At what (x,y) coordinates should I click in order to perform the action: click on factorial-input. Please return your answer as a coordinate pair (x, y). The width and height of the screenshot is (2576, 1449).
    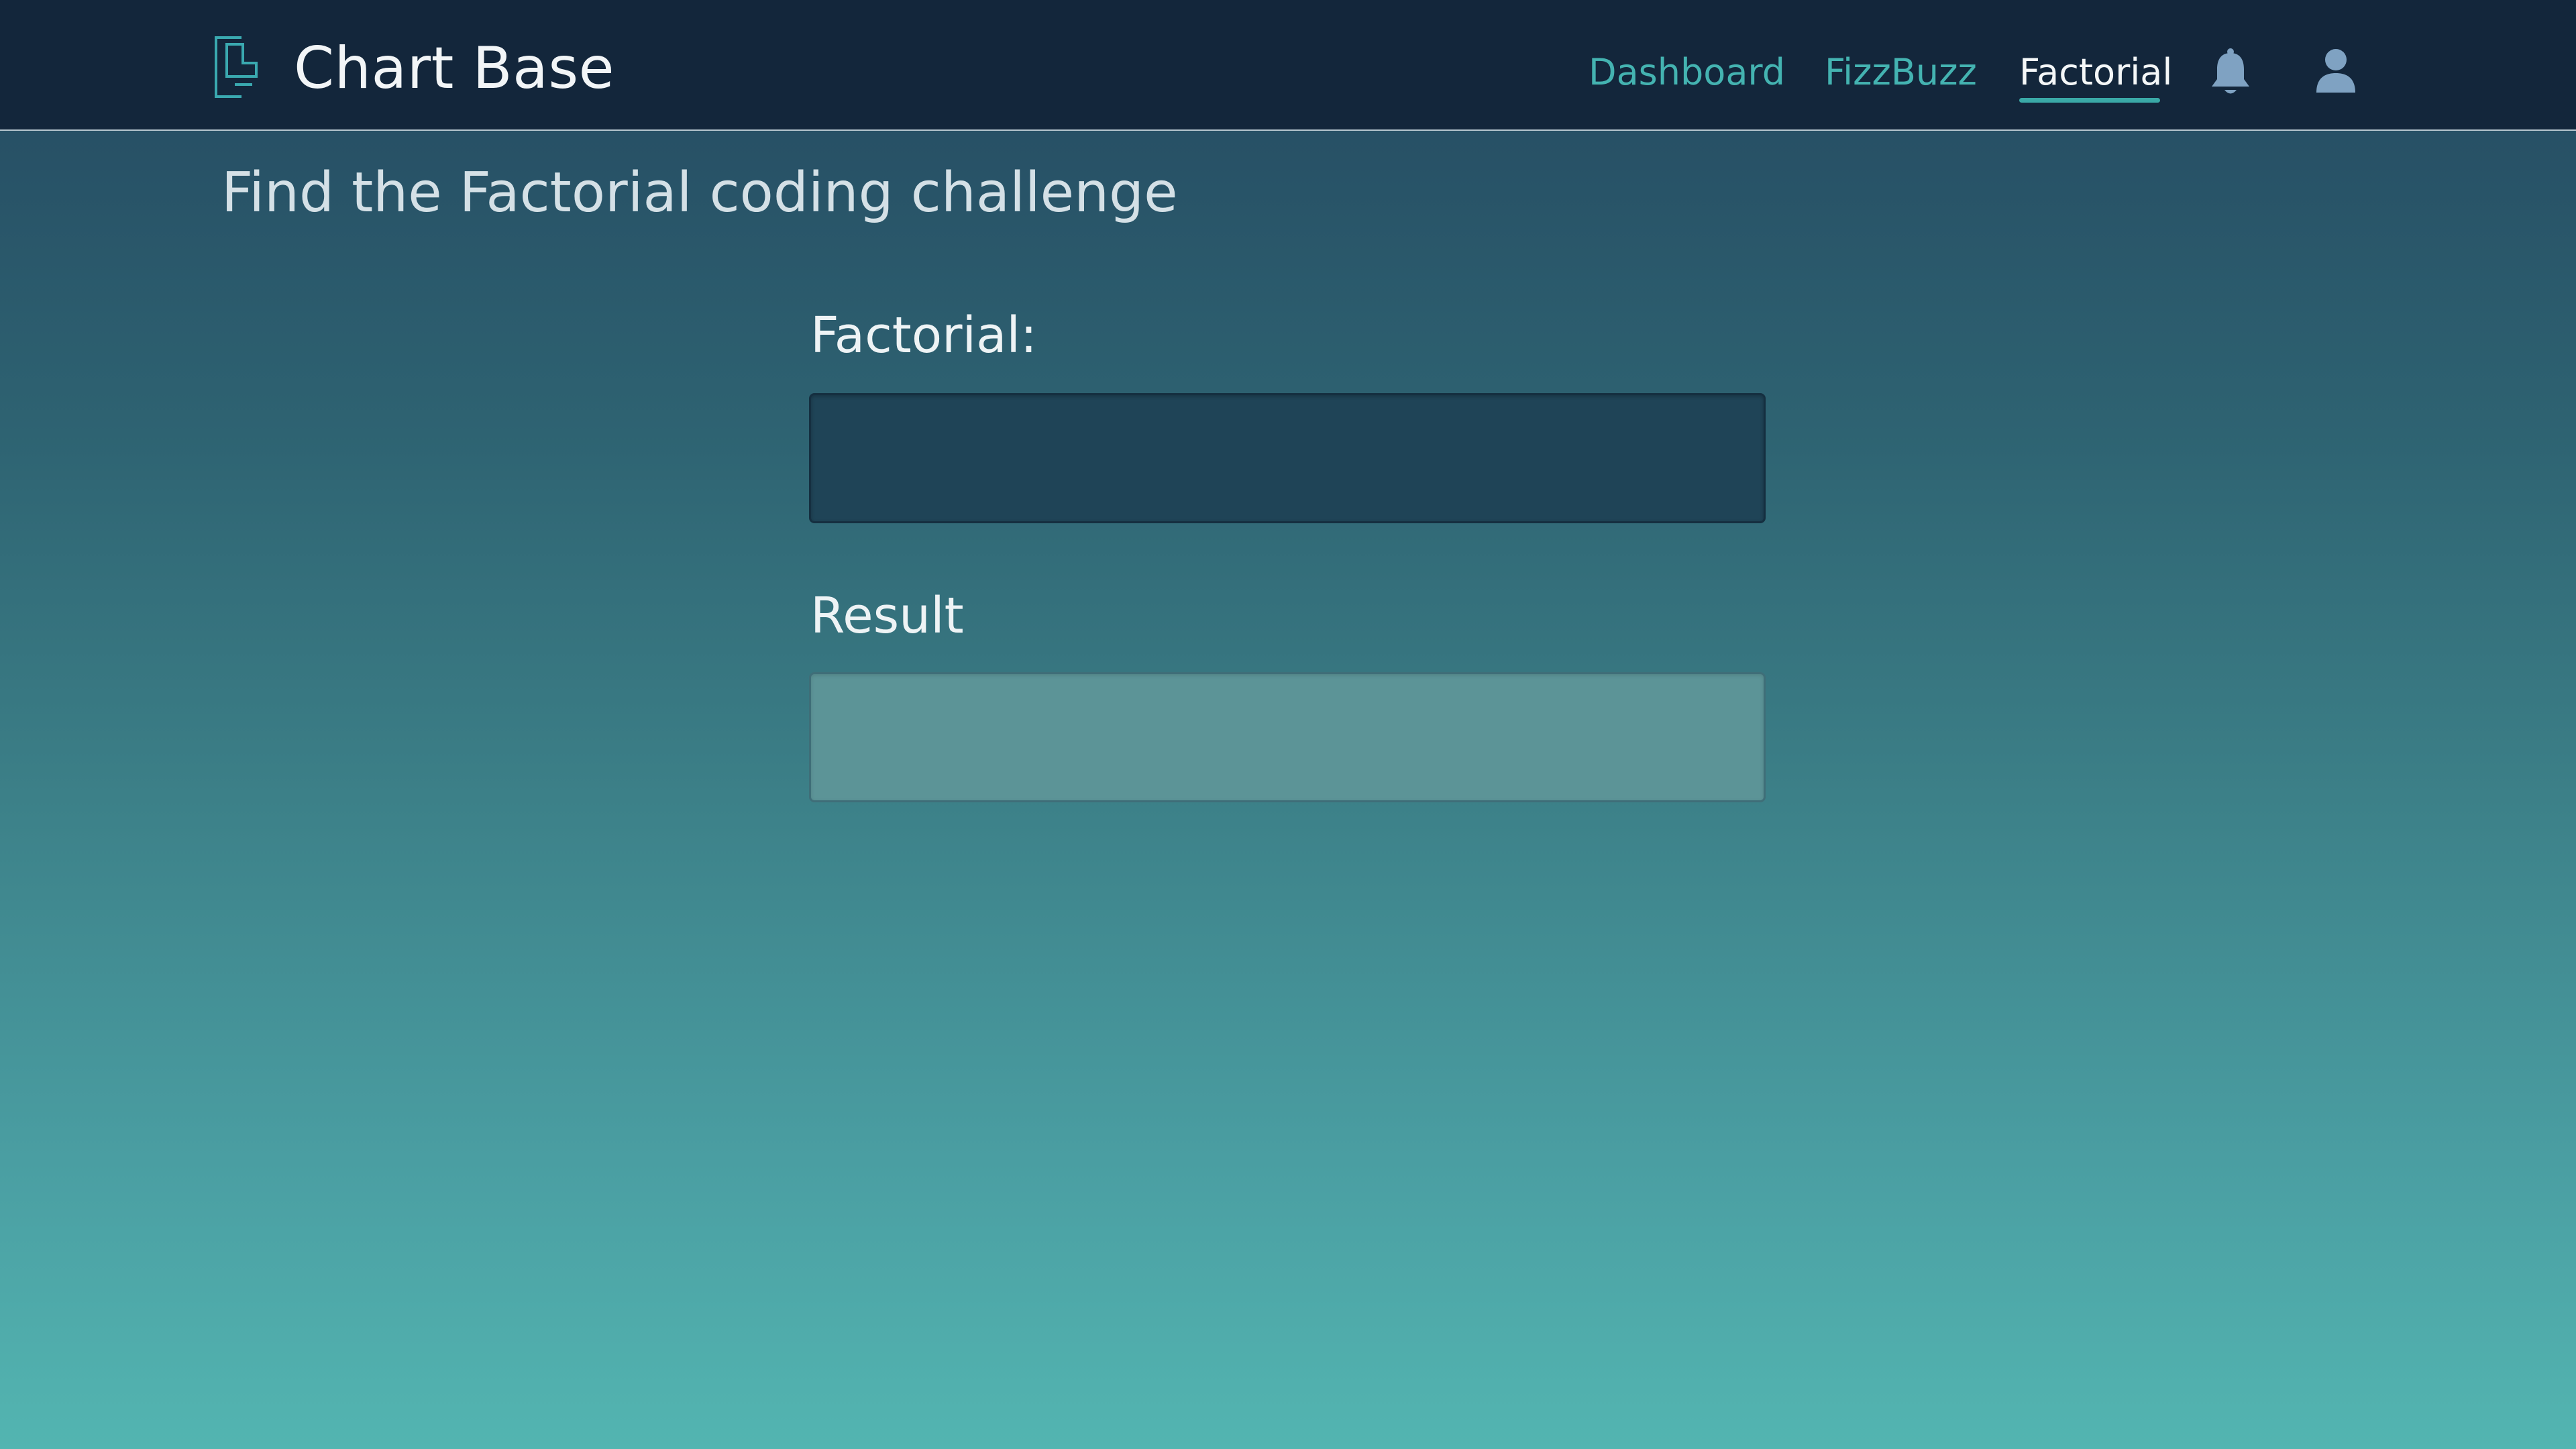
    Looking at the image, I should click on (1287, 458).